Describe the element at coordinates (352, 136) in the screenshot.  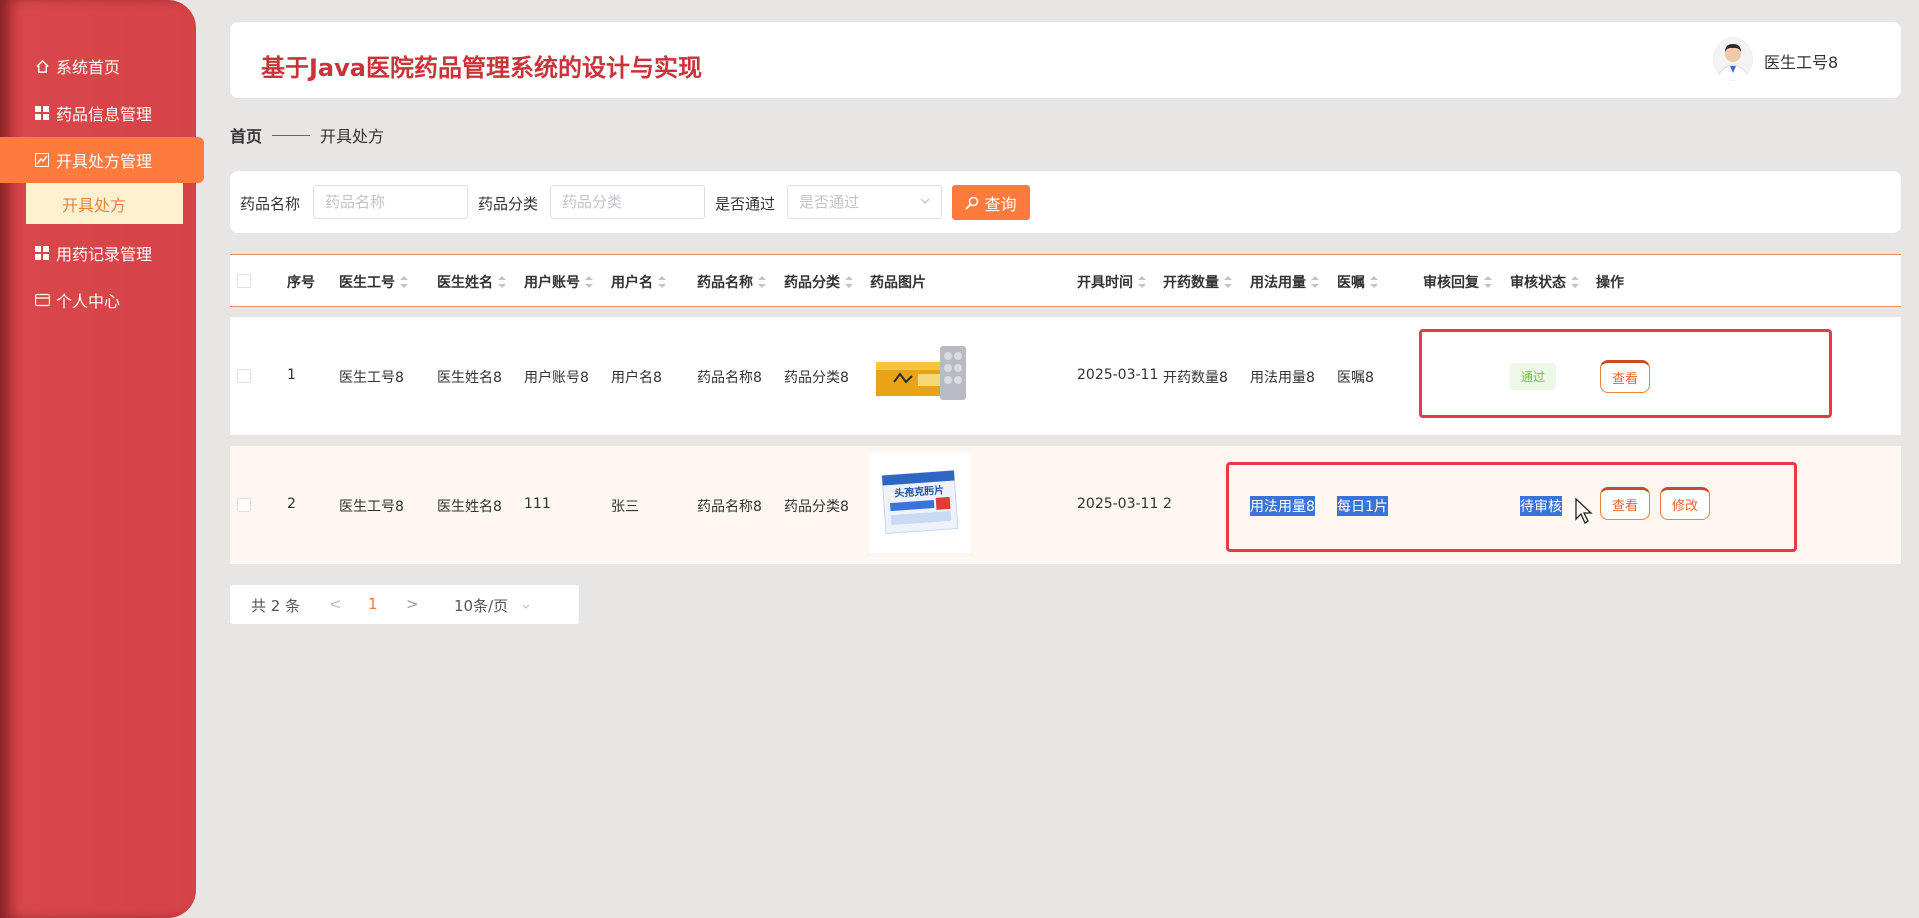
I see `breadcrumb-current: 开具处方` at that location.